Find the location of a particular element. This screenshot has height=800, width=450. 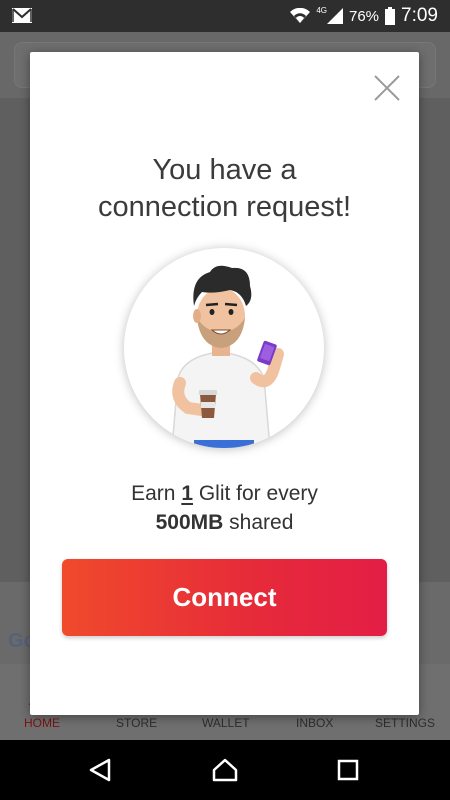

earn-description: Earn 1 Glit for every 500MB shared is located at coordinates (224, 508).